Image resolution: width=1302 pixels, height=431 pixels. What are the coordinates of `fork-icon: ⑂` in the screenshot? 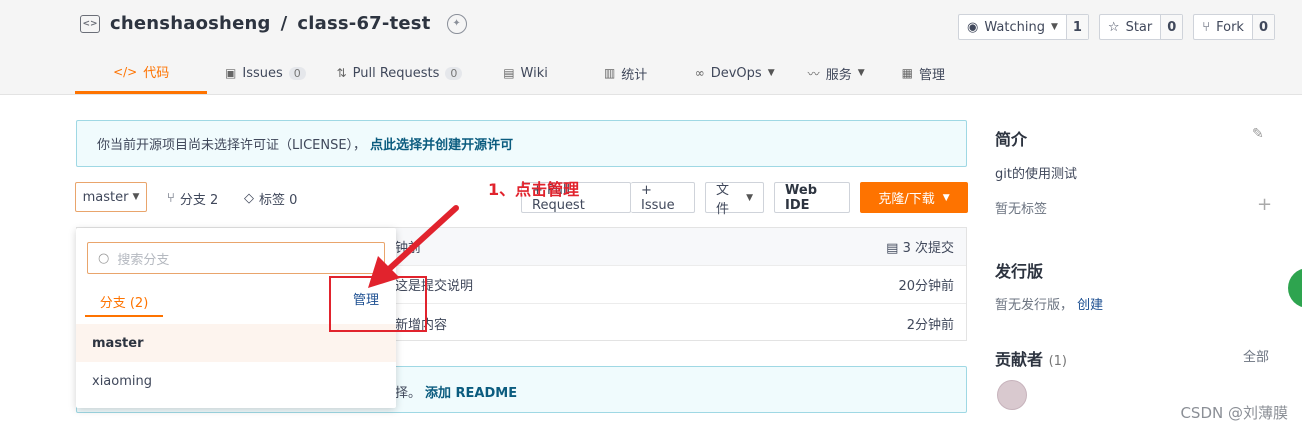 It's located at (1206, 27).